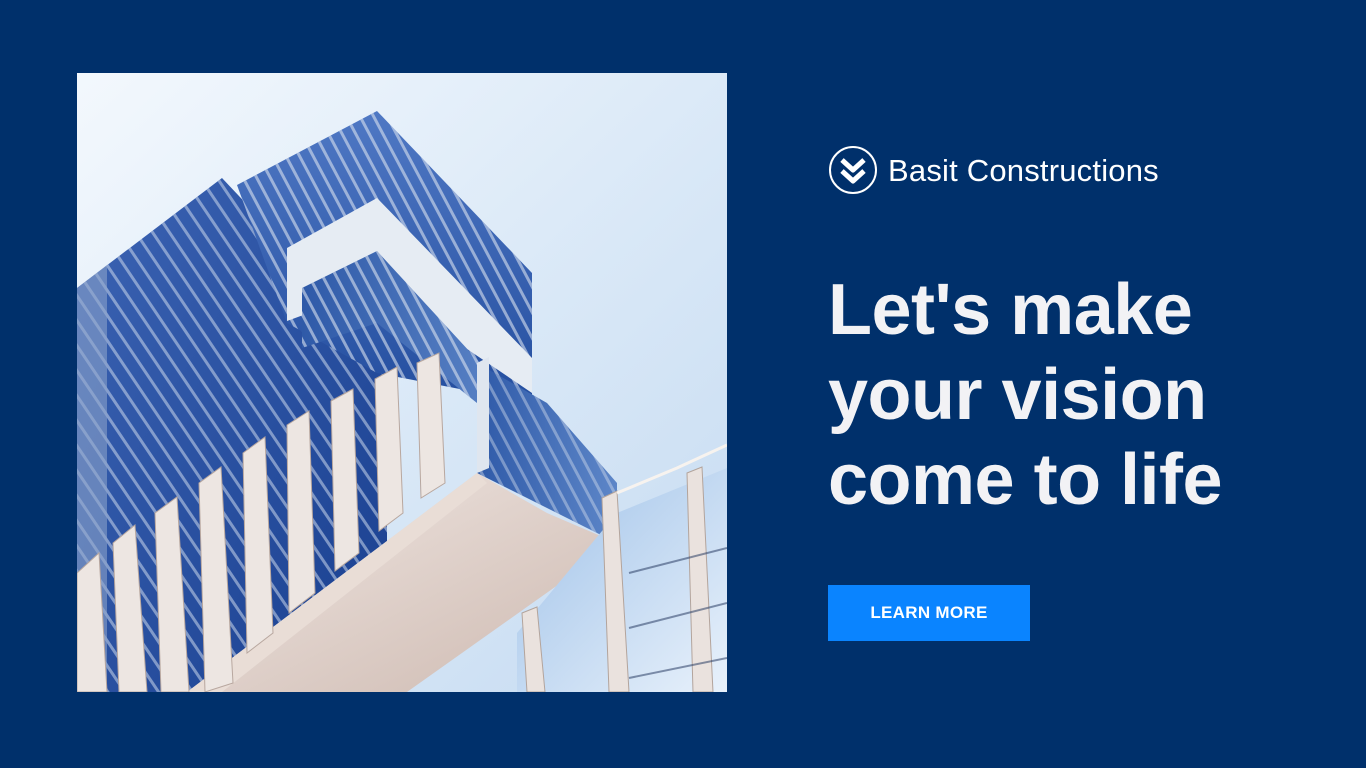  I want to click on learn-more-button: LEARN MORE, so click(929, 613).